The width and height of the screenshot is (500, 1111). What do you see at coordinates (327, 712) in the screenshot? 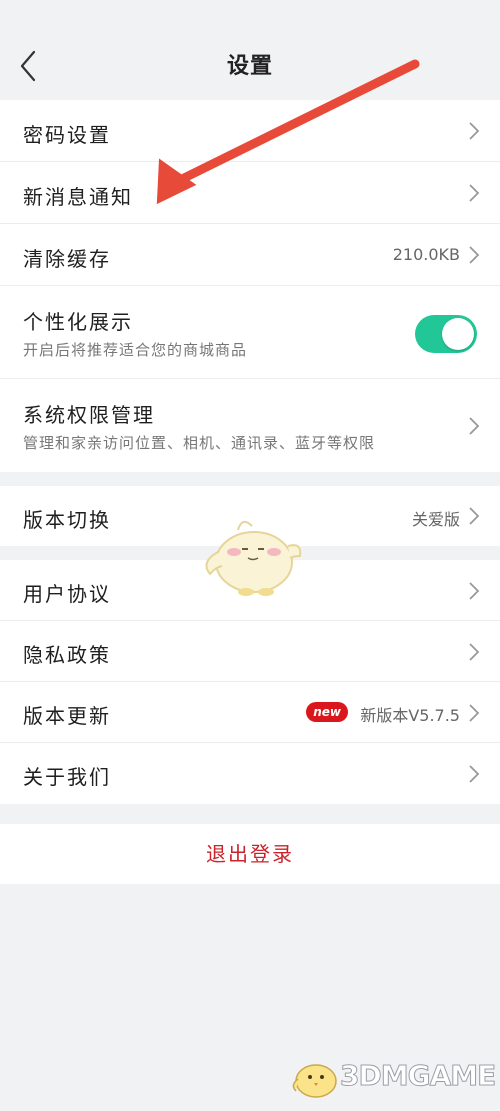
I see `new-badge: new` at bounding box center [327, 712].